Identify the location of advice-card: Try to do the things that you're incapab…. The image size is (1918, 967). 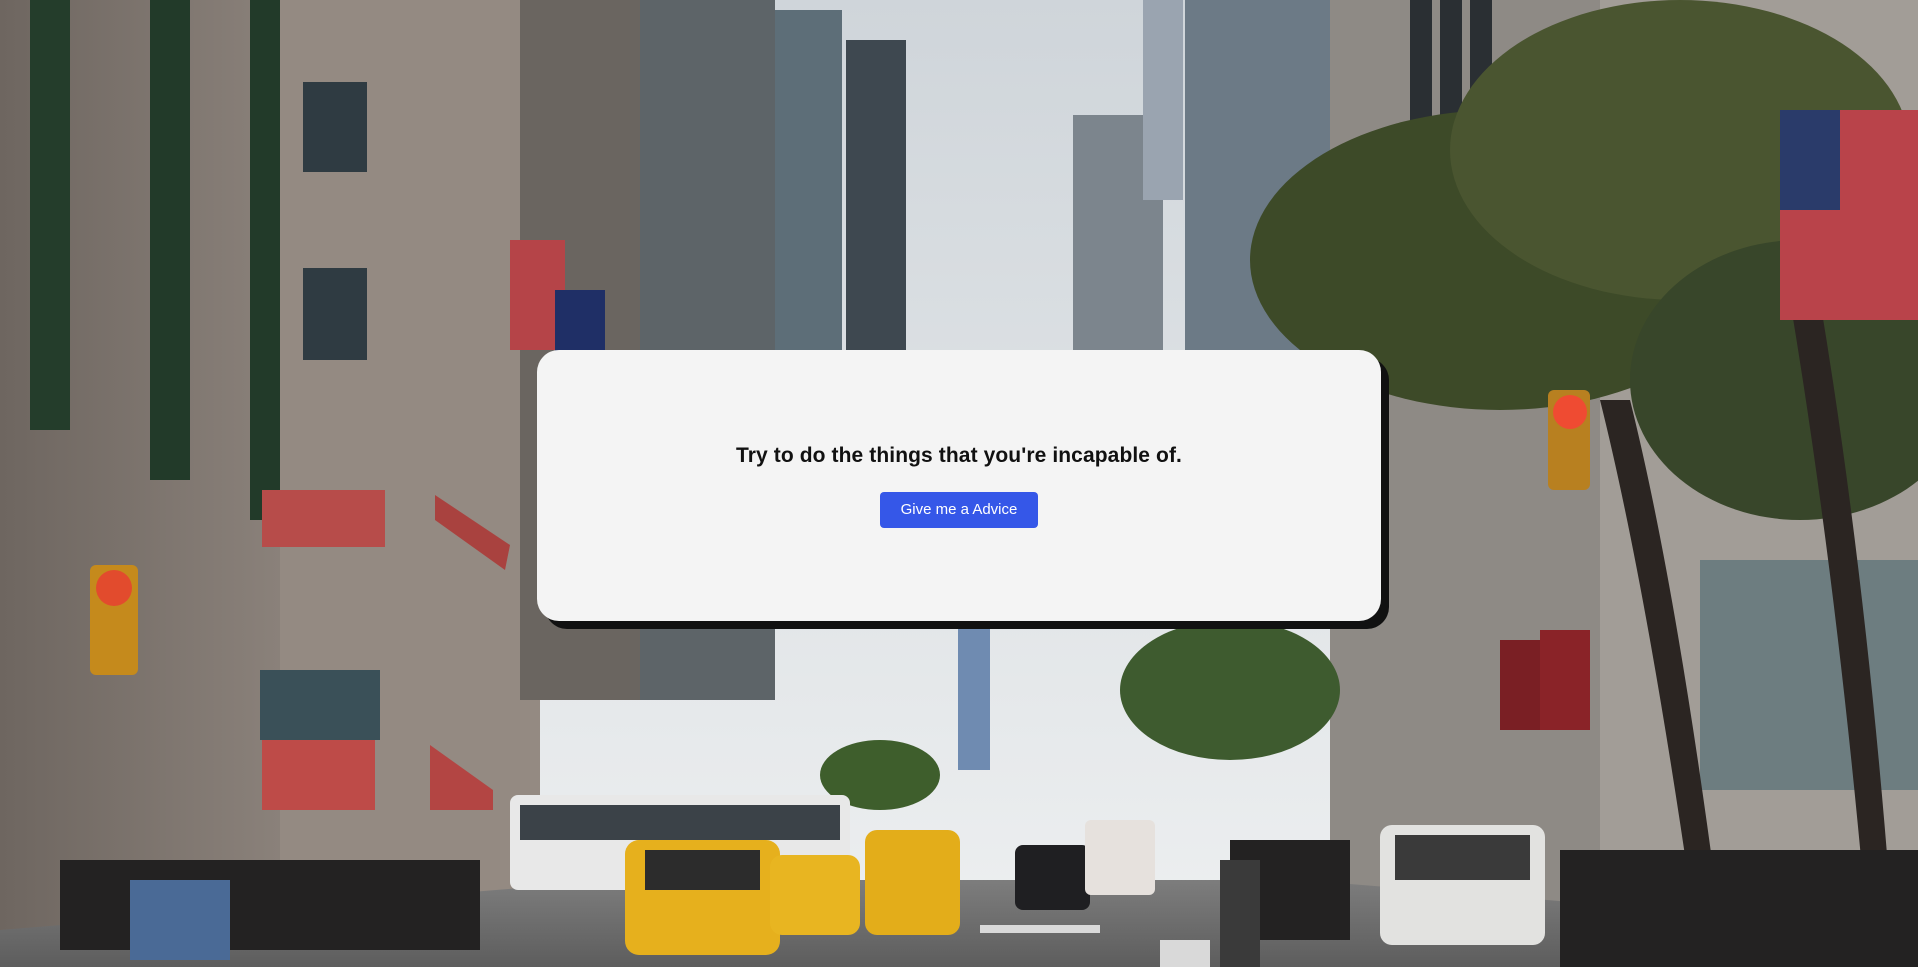
(959, 485).